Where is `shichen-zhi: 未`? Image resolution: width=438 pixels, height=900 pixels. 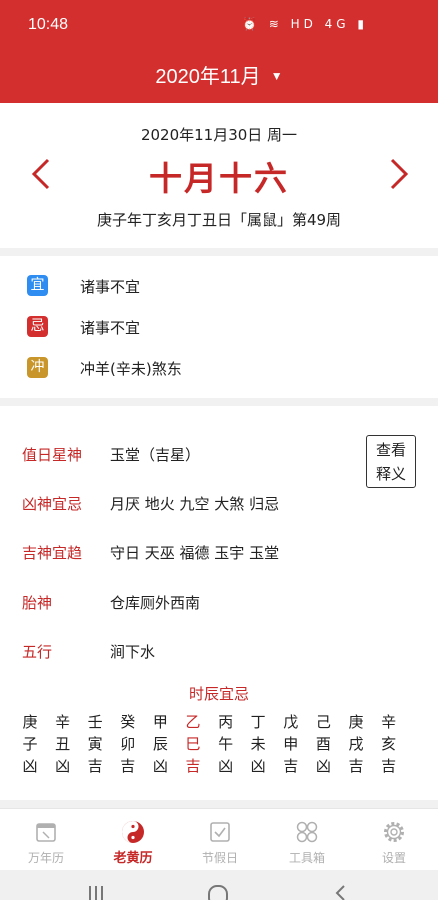
shichen-zhi: 未 is located at coordinates (258, 744).